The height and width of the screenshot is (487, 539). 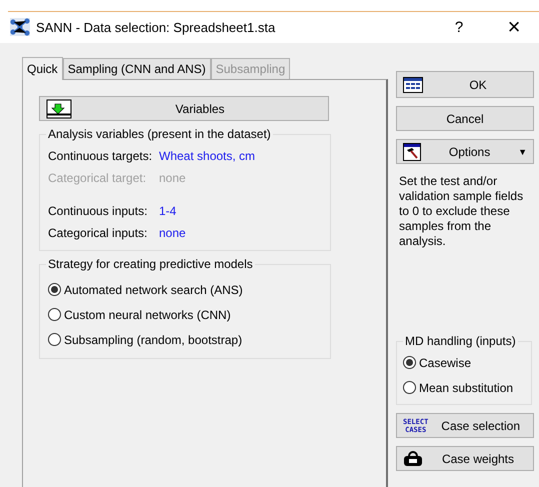 What do you see at coordinates (42, 68) in the screenshot?
I see `tab: Quick` at bounding box center [42, 68].